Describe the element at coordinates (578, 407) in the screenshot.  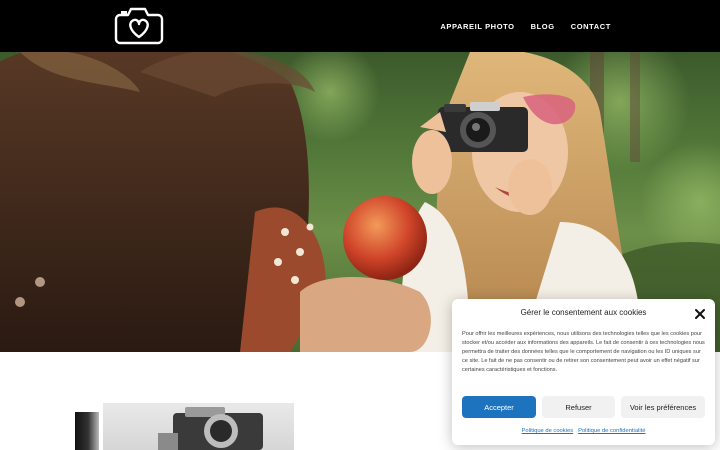
I see `refuse-button: Refuser` at that location.